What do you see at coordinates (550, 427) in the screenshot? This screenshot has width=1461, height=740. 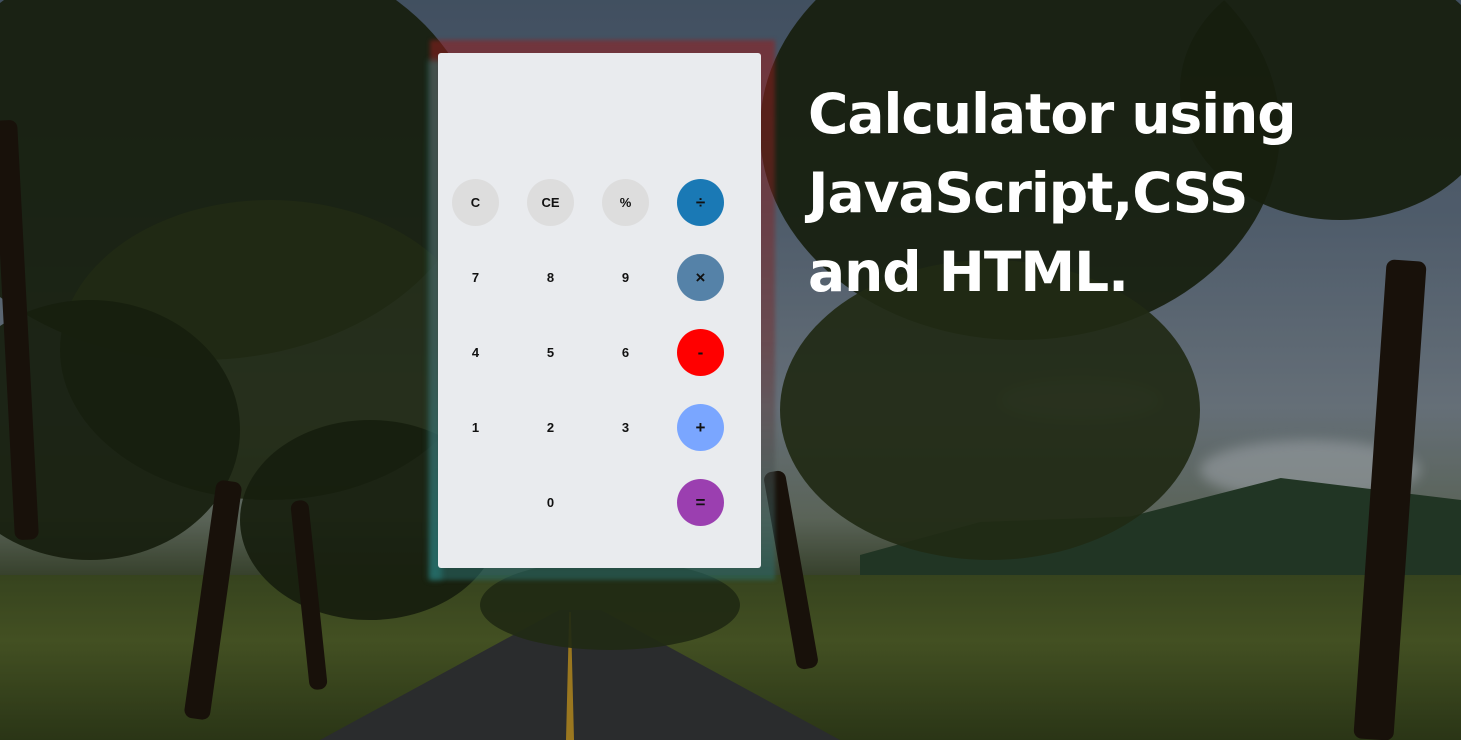 I see `digit-2-button: 2` at bounding box center [550, 427].